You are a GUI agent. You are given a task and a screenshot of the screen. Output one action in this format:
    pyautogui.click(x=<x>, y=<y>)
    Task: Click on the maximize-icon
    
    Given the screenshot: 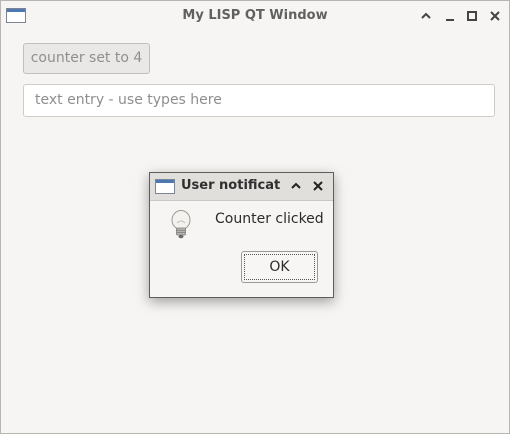 What is the action you would take?
    pyautogui.click(x=472, y=16)
    